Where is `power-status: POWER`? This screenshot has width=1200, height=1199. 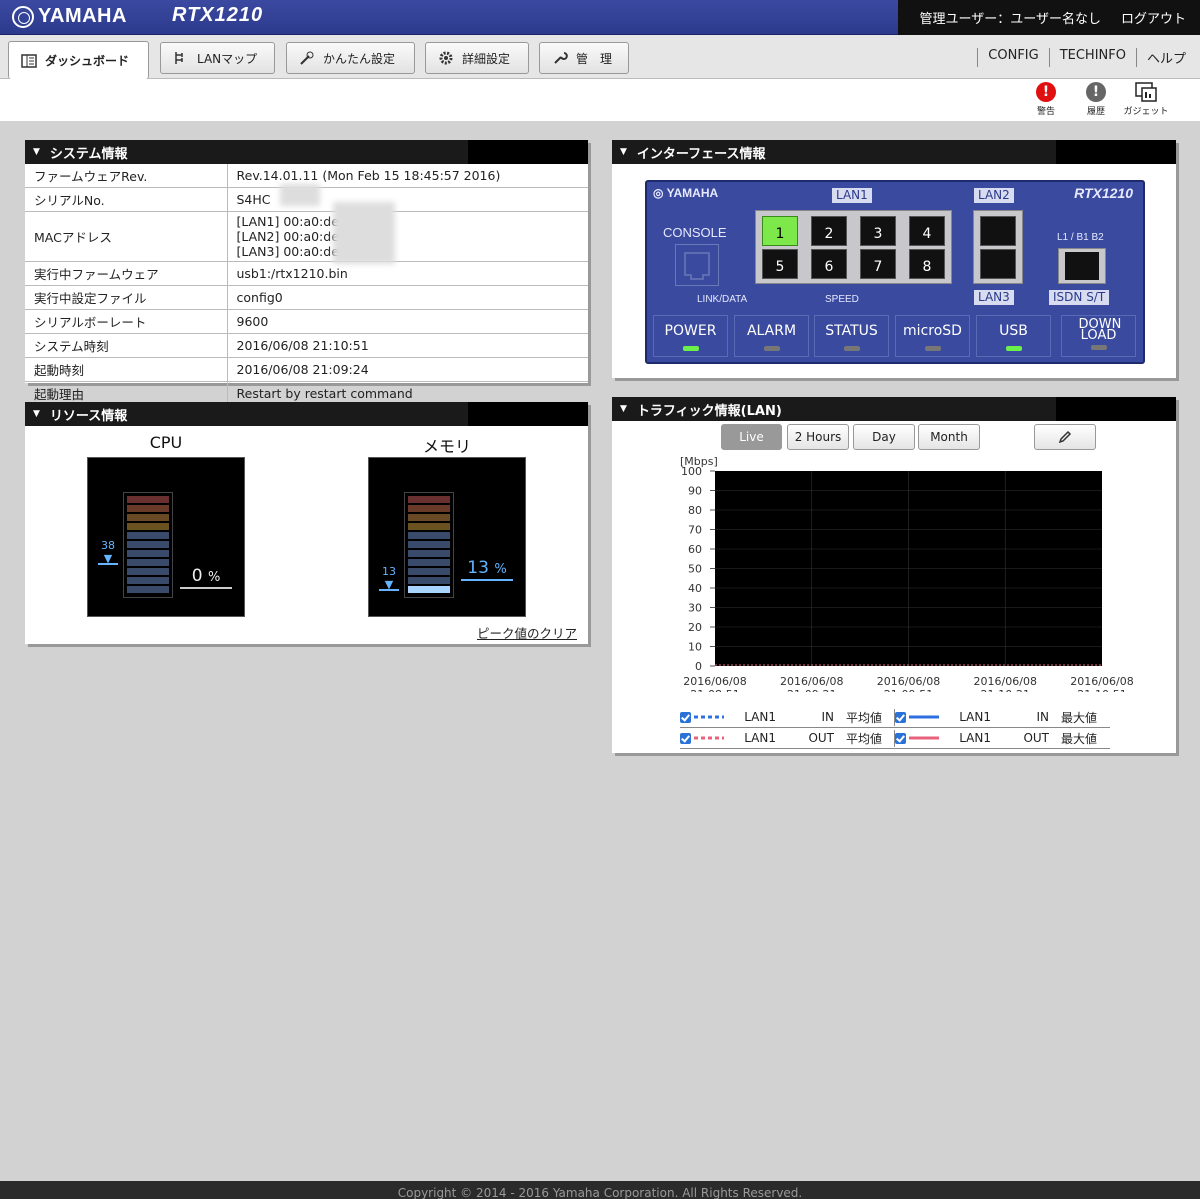 power-status: POWER is located at coordinates (690, 336).